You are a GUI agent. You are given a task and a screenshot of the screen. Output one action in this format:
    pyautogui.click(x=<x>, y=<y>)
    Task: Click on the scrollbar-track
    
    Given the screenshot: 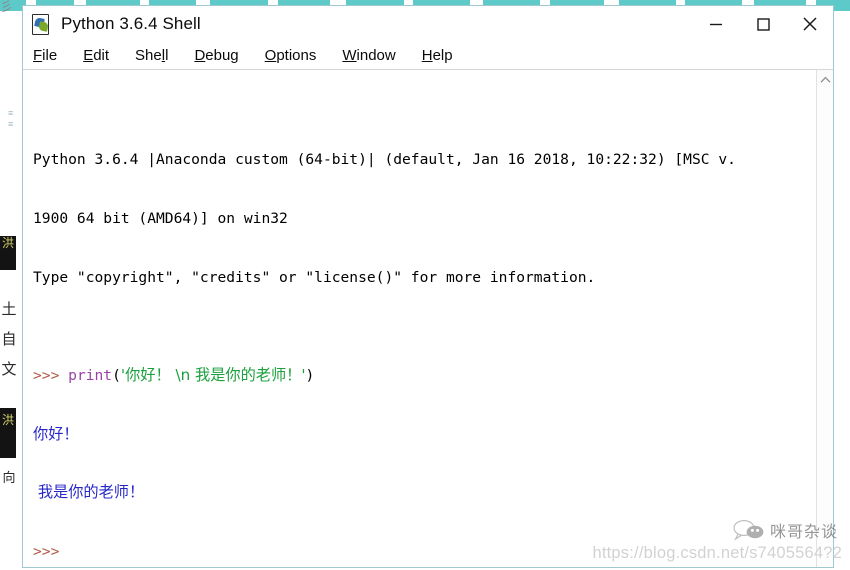 What is the action you would take?
    pyautogui.click(x=825, y=327)
    